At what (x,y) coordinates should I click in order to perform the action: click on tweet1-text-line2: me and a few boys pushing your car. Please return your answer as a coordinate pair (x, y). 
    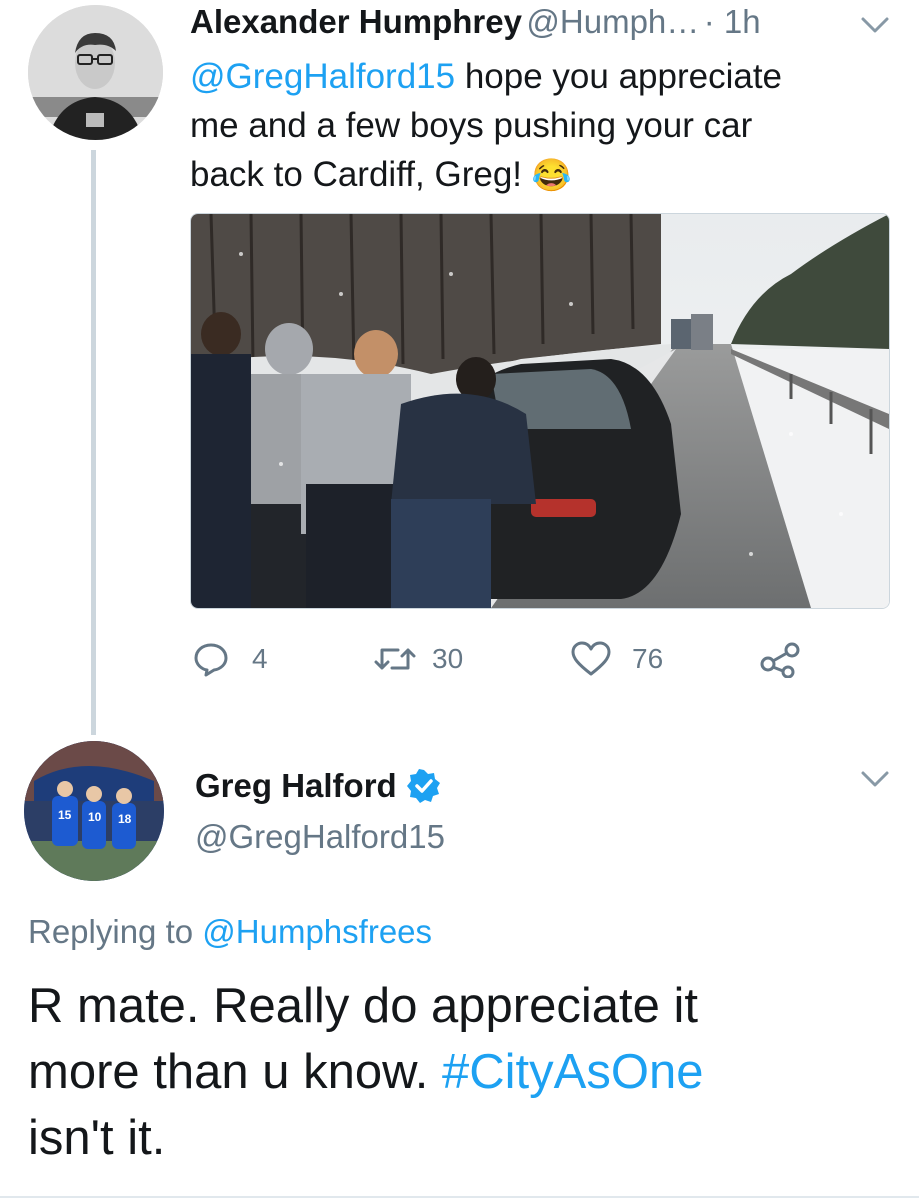
    Looking at the image, I should click on (471, 125).